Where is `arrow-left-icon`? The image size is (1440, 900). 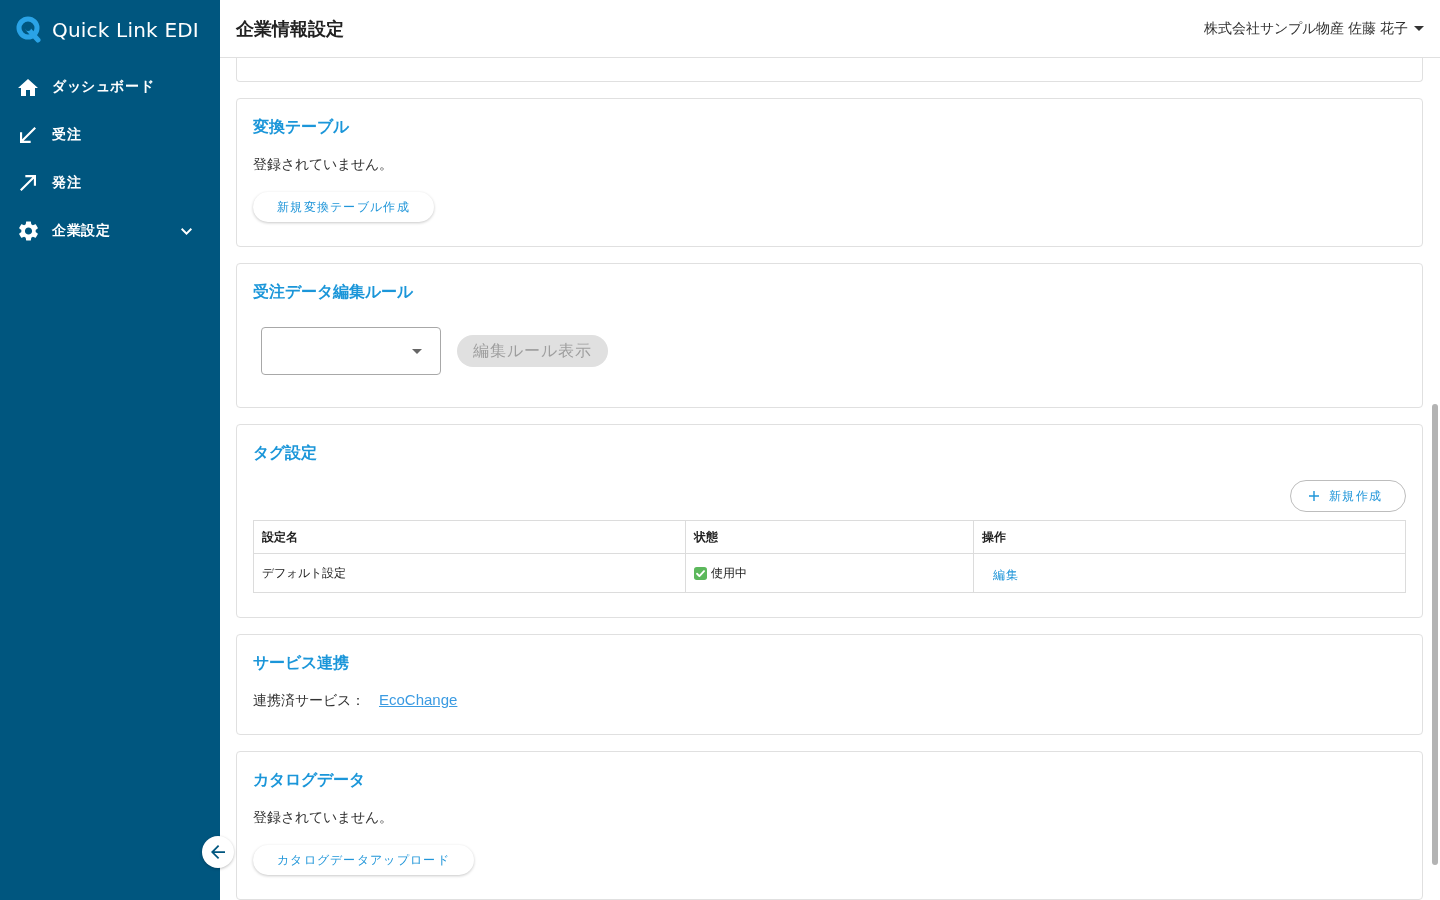 arrow-left-icon is located at coordinates (218, 852).